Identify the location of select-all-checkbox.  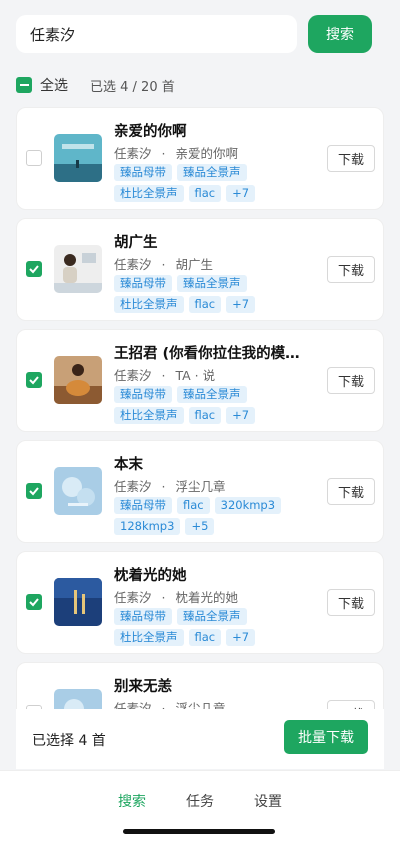
(24, 85).